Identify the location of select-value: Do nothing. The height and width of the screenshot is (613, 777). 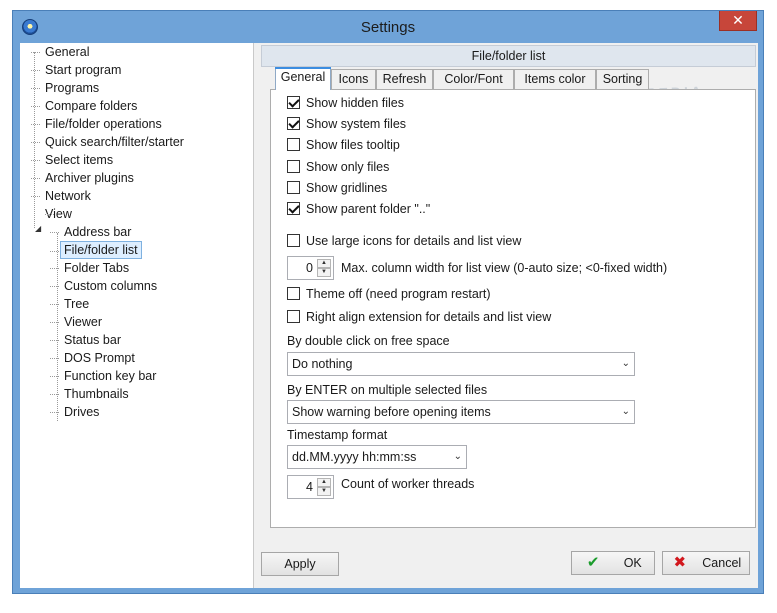
(322, 364).